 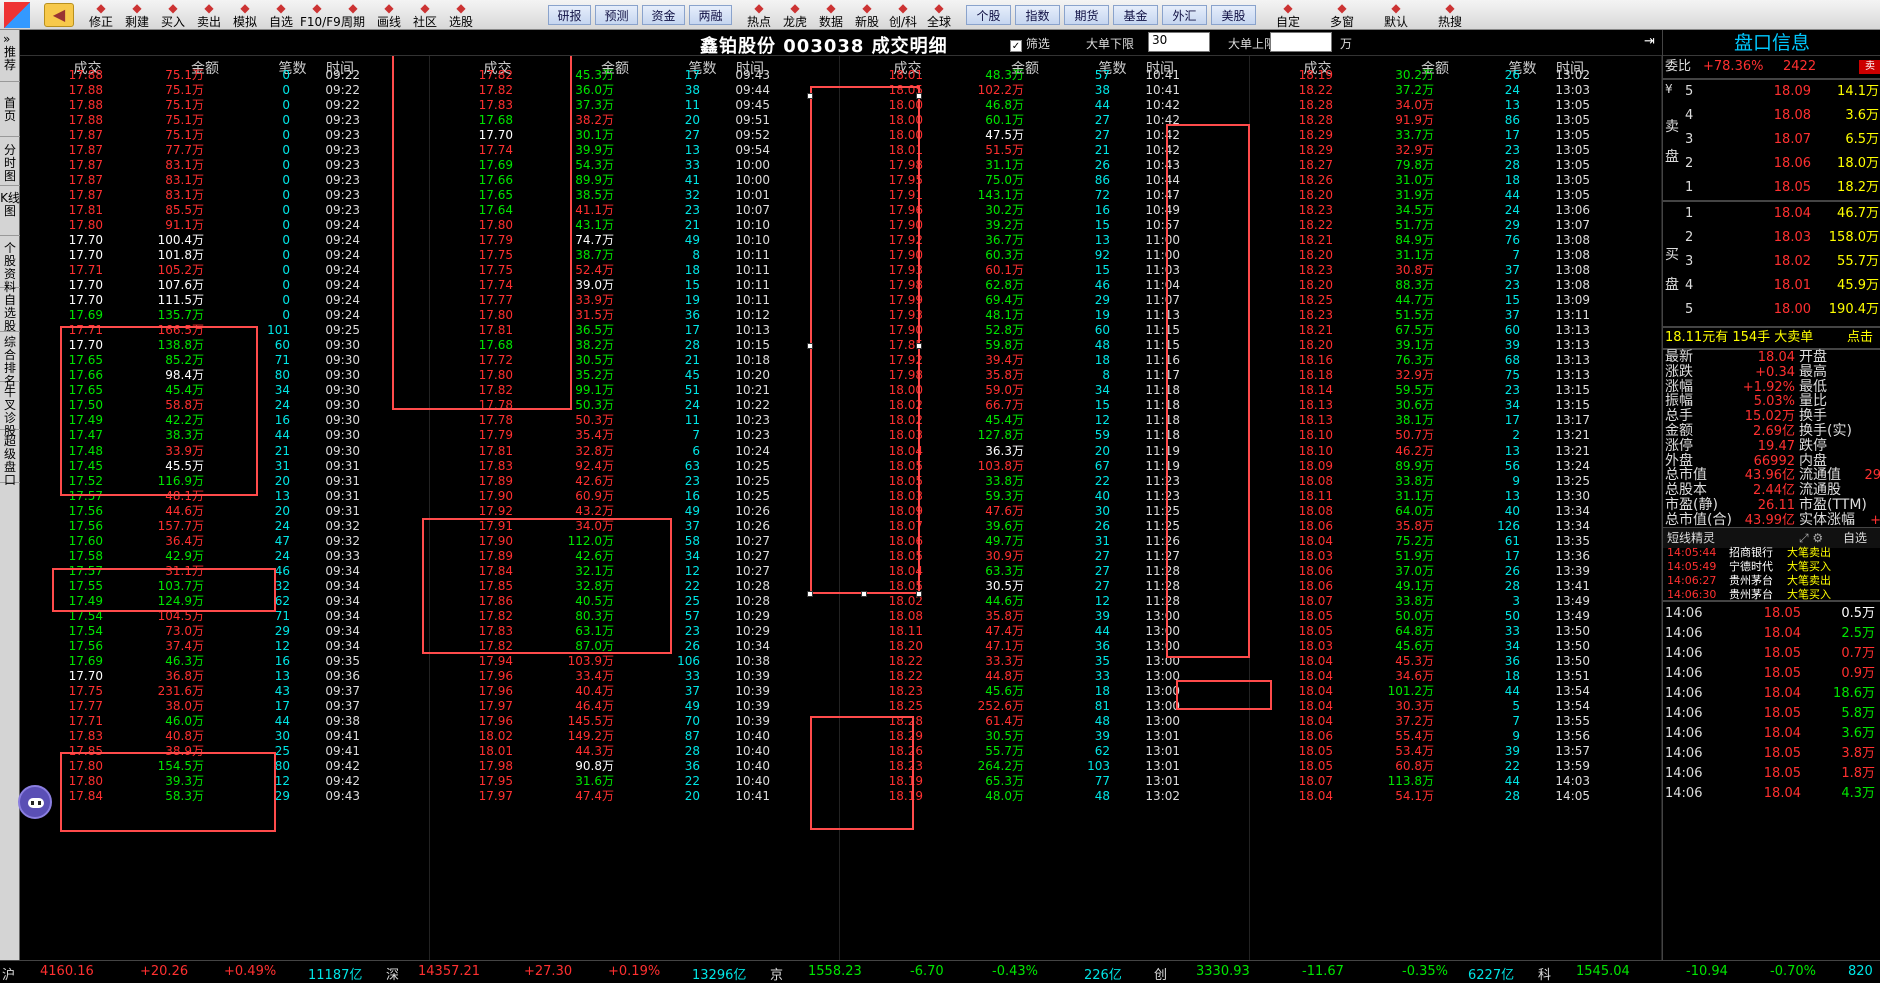 What do you see at coordinates (1771, 116) in the screenshot?
I see `sell-level: 4 18.08 3.6万` at bounding box center [1771, 116].